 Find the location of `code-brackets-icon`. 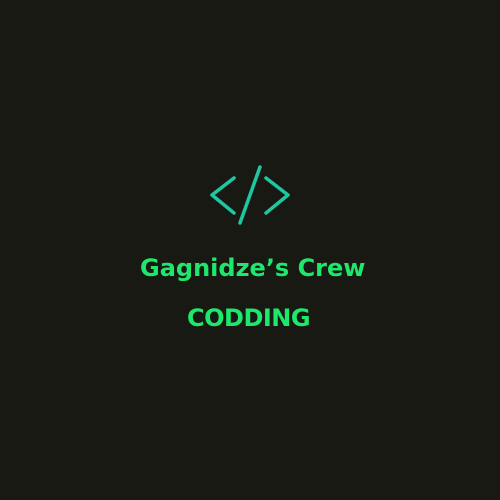

code-brackets-icon is located at coordinates (250, 195).